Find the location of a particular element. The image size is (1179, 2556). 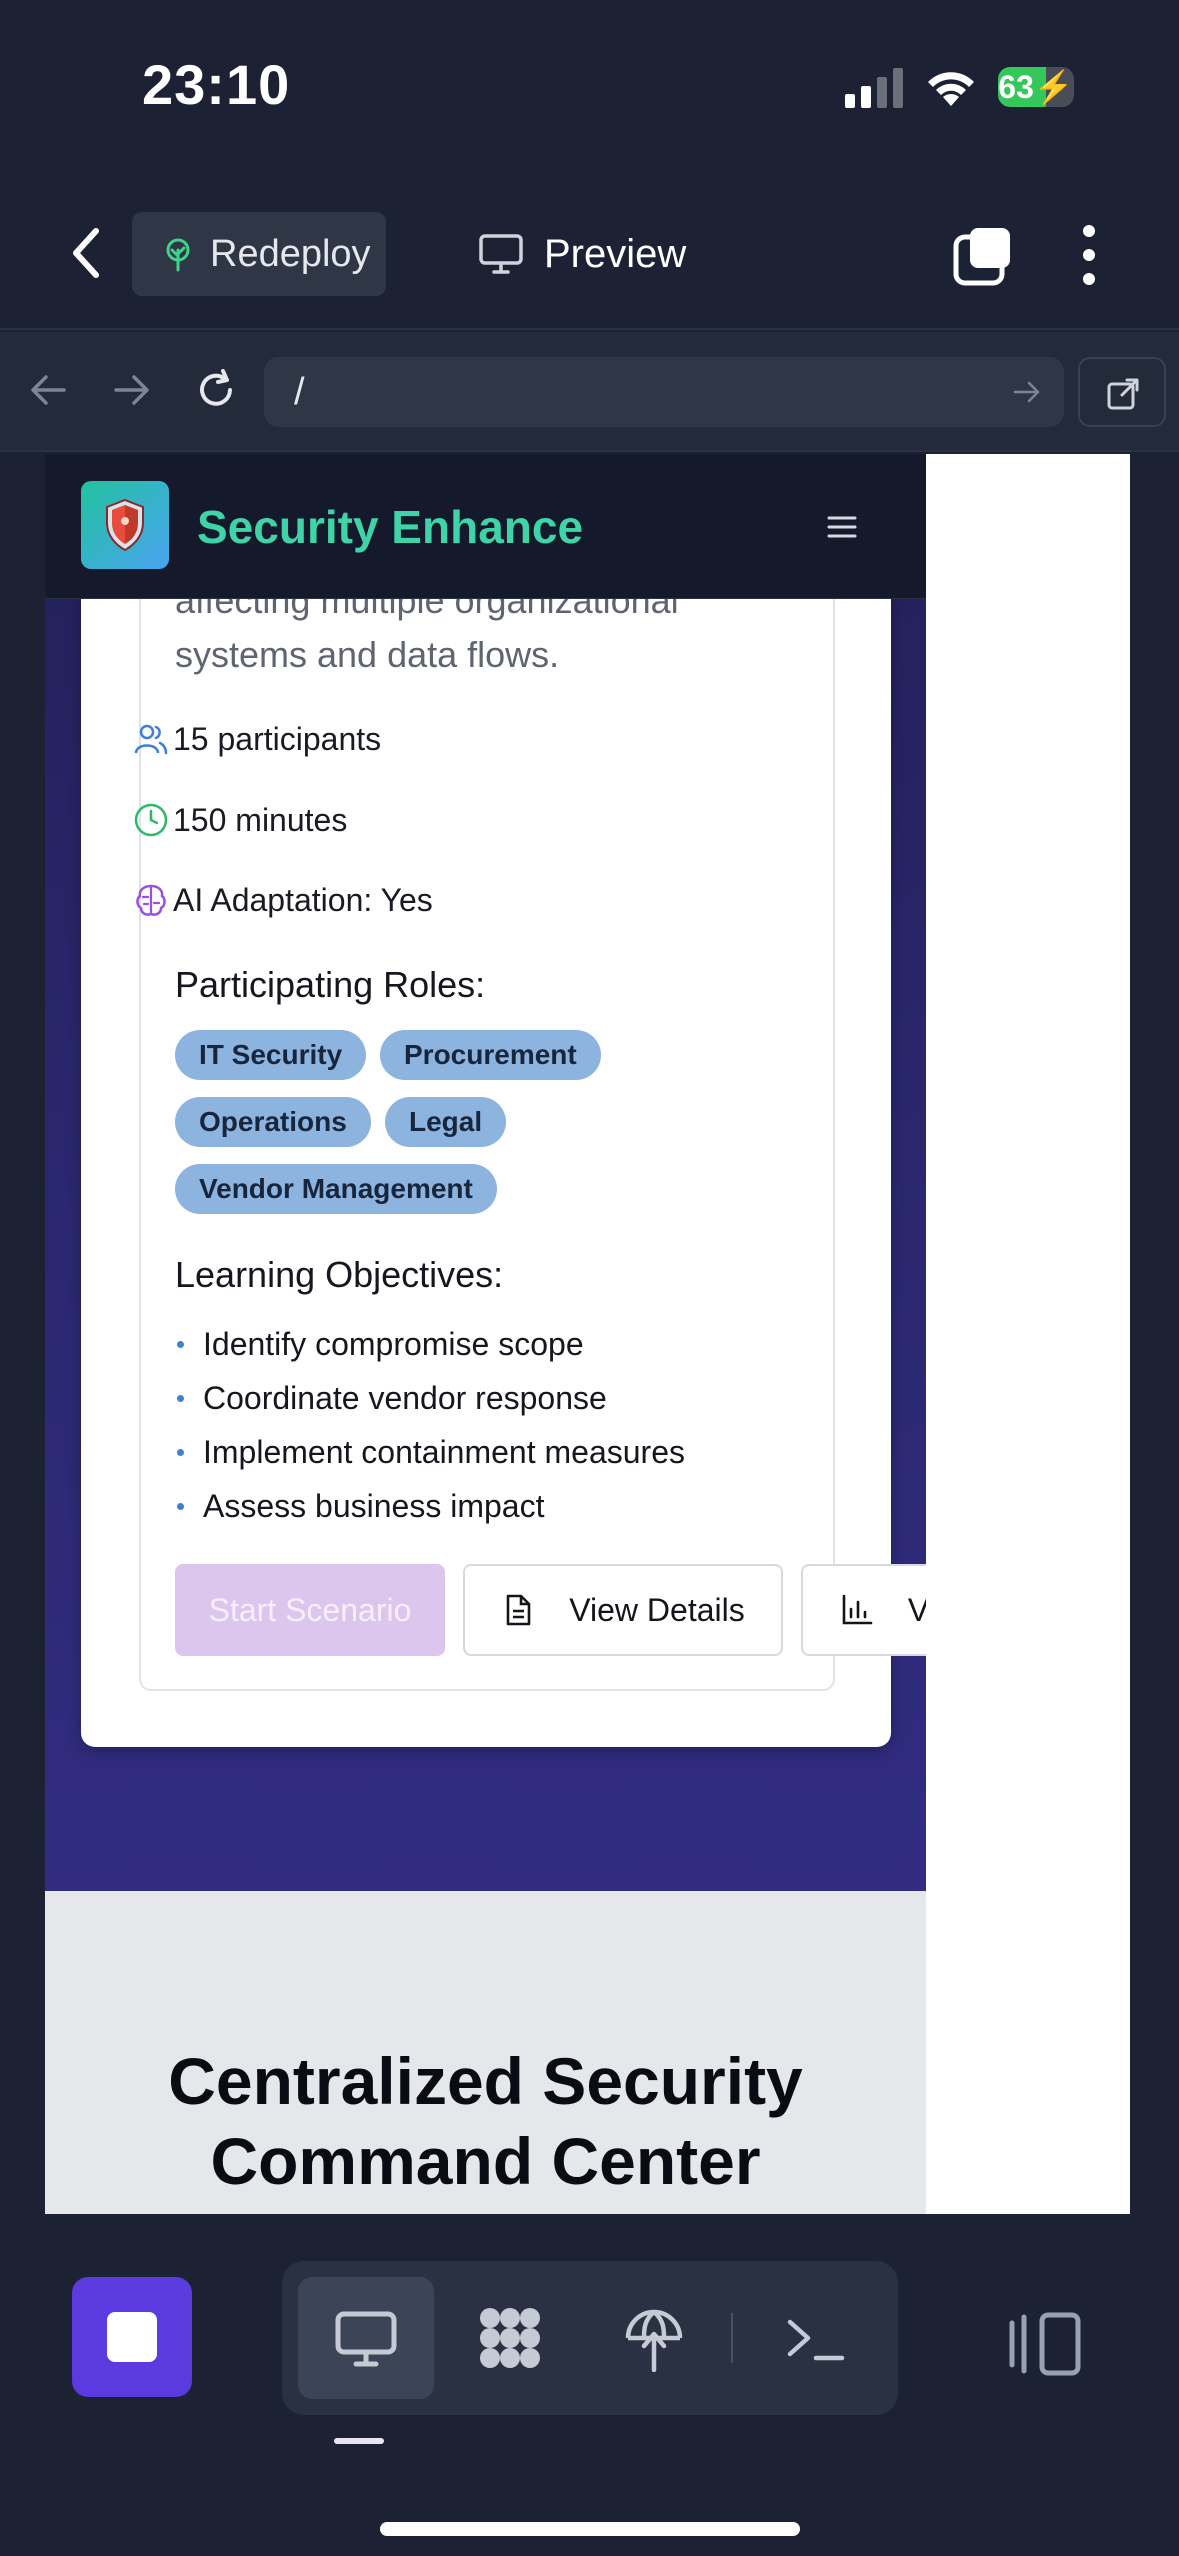

site-navbar: Security Enhance is located at coordinates (485, 526).